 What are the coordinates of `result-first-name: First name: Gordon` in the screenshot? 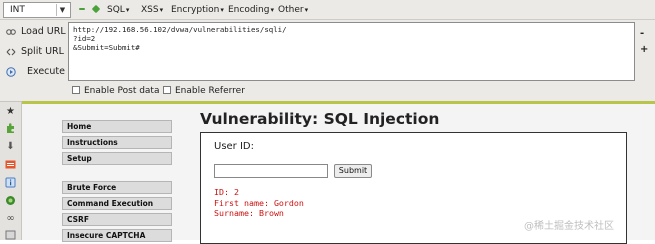 It's located at (259, 202).